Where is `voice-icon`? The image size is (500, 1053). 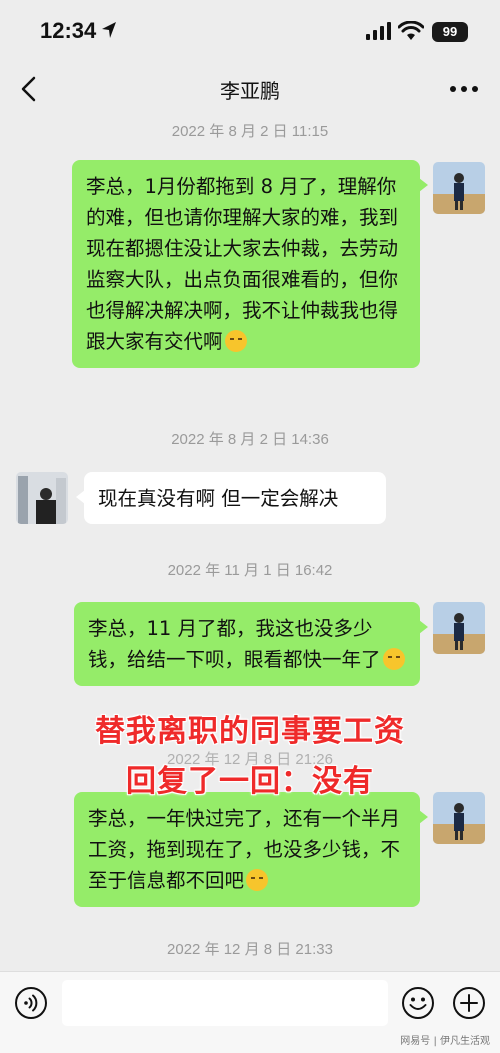
voice-icon is located at coordinates (31, 1003).